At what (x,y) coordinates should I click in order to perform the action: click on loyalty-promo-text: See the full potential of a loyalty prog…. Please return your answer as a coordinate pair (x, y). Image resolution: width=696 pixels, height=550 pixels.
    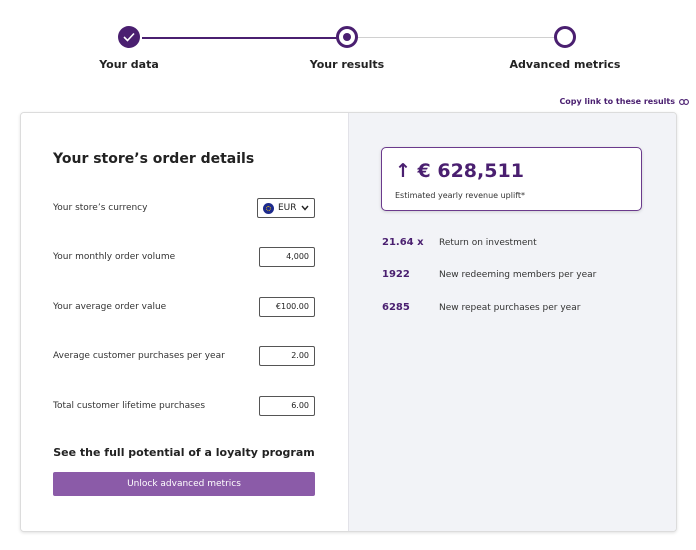
    Looking at the image, I should click on (184, 452).